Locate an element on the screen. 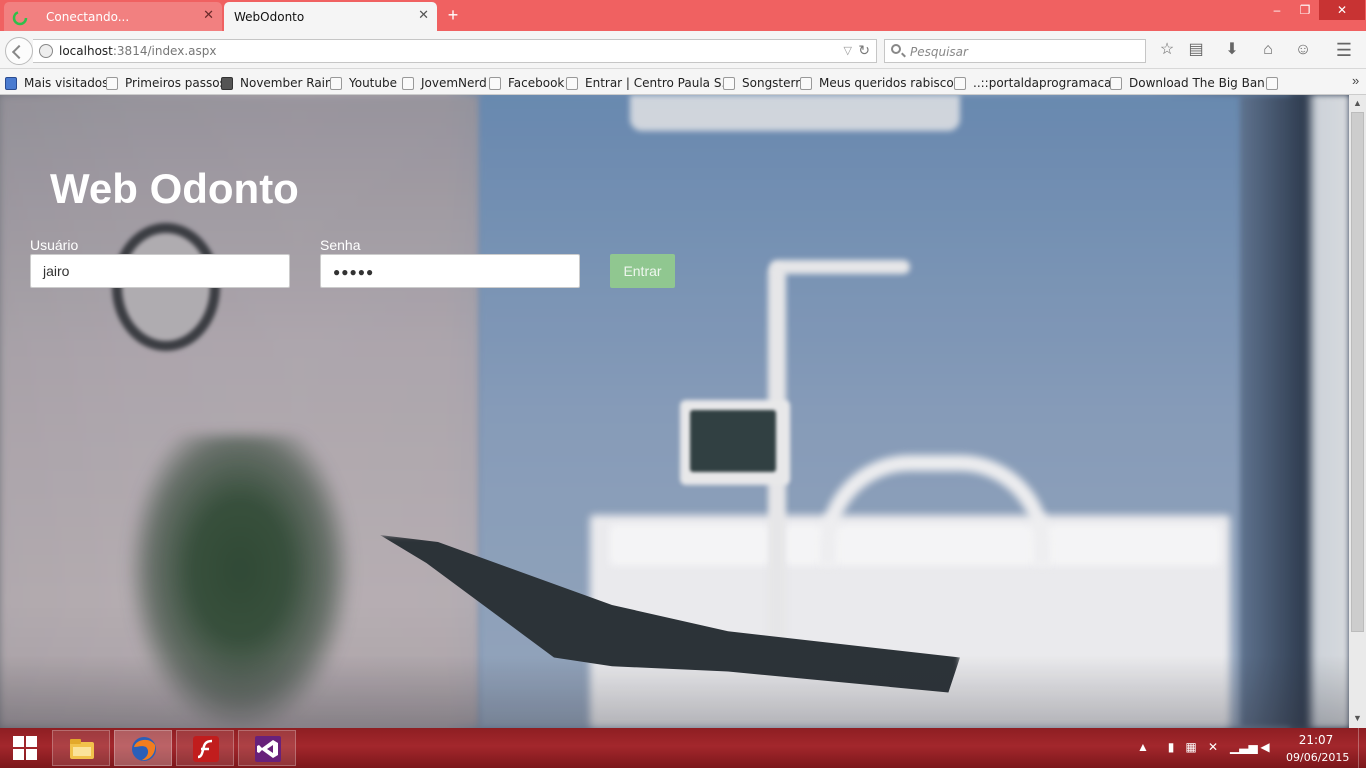 This screenshot has height=768, width=1366. flash-icon is located at coordinates (206, 749).